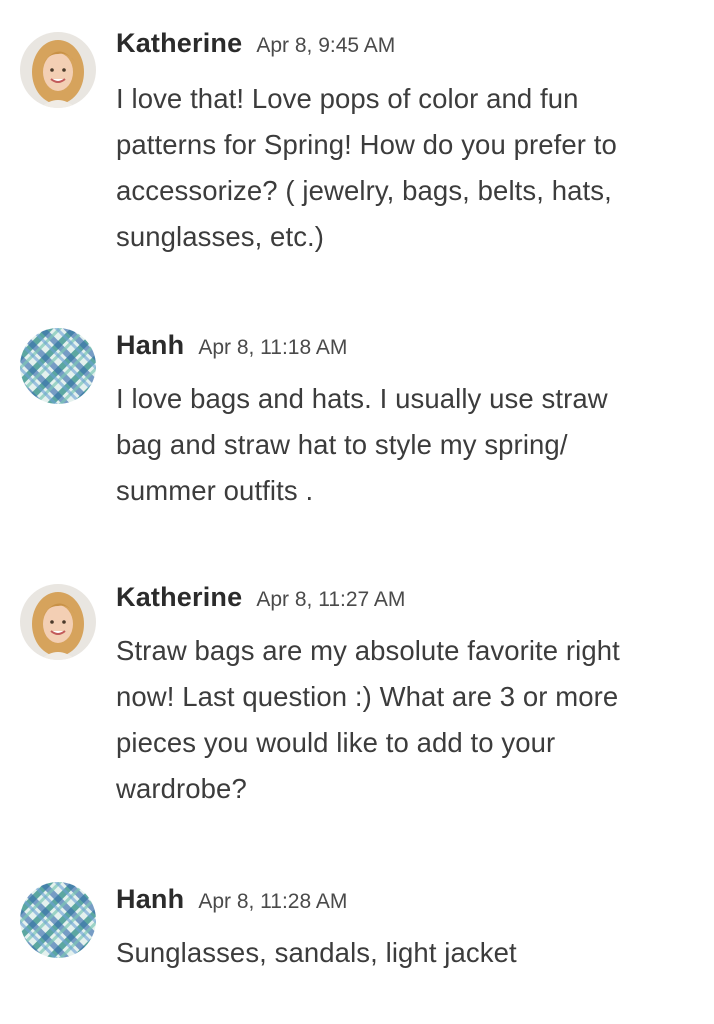  I want to click on message-line: now! Last question :) What are 3 or more, so click(367, 696).